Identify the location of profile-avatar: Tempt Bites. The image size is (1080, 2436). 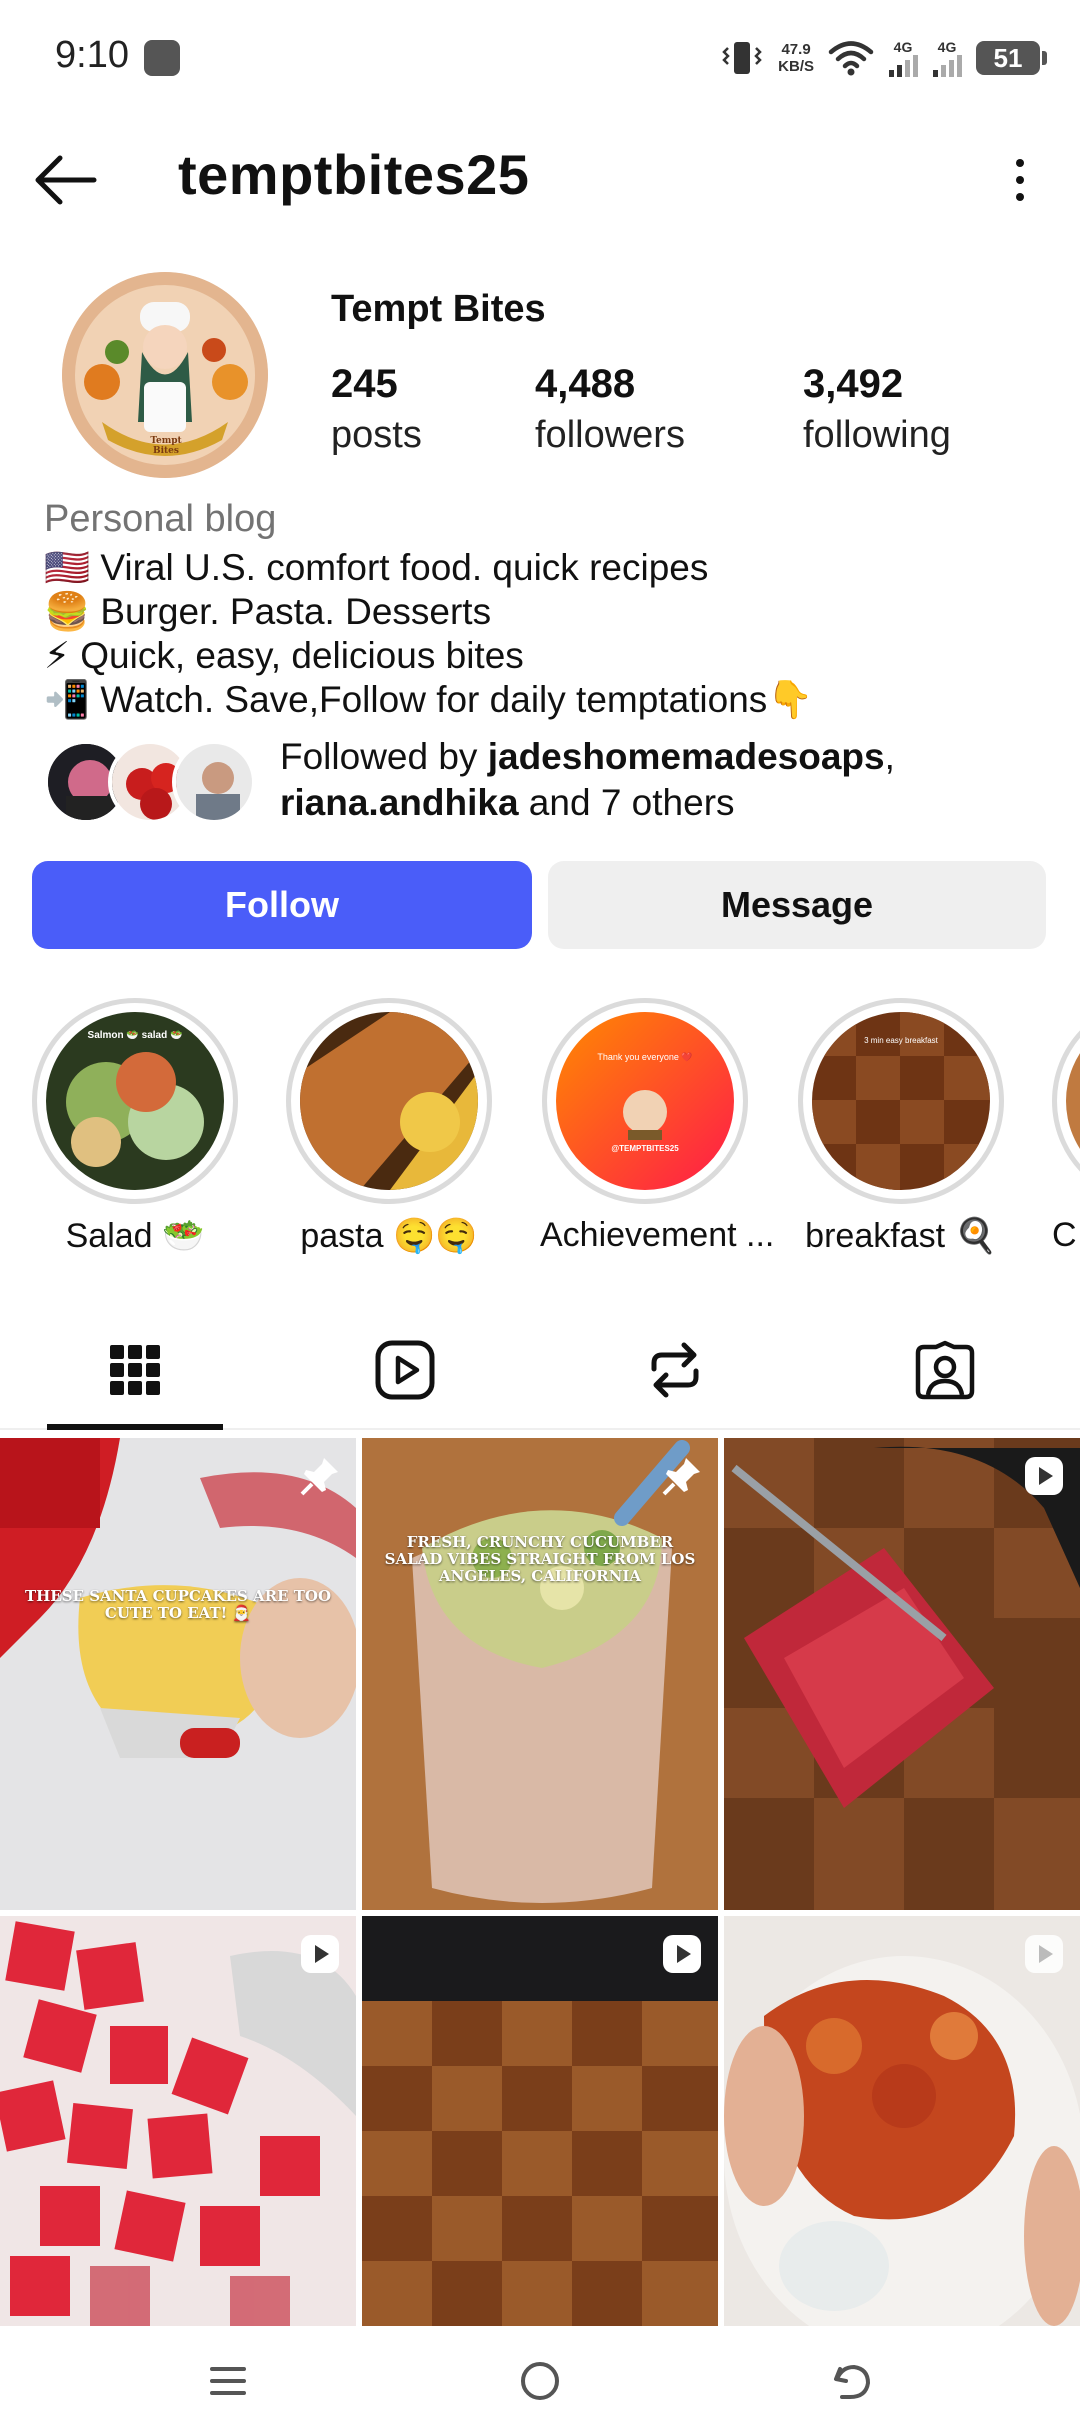
(165, 375).